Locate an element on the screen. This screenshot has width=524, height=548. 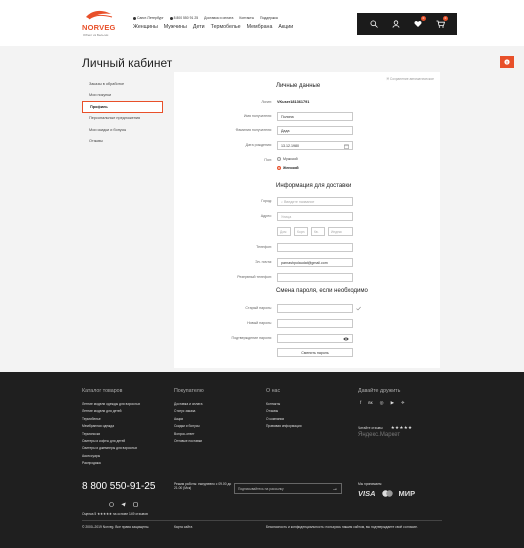
sidebar-item-orders-processing: Заказы в обработке is located at coordinates (123, 84).